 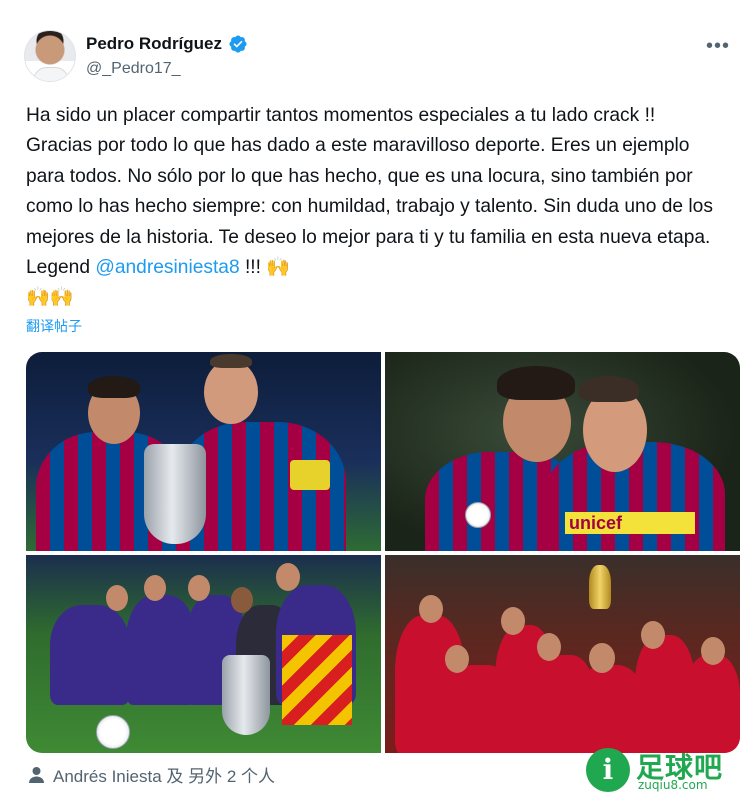 I want to click on mention-link: @andresiniesta8, so click(x=167, y=267).